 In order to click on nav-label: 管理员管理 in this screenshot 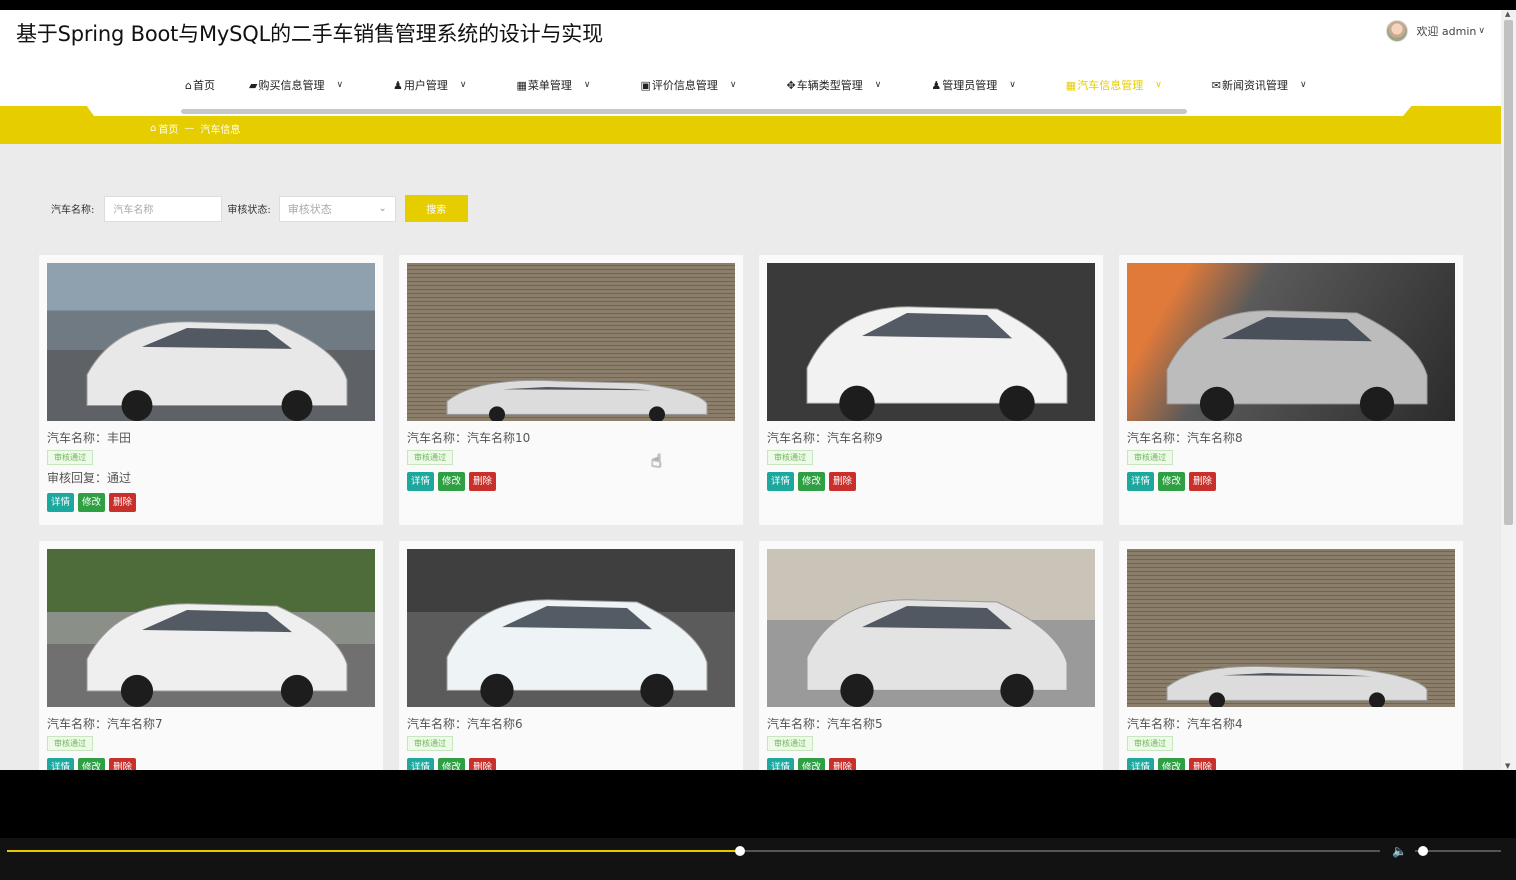, I will do `click(970, 85)`.